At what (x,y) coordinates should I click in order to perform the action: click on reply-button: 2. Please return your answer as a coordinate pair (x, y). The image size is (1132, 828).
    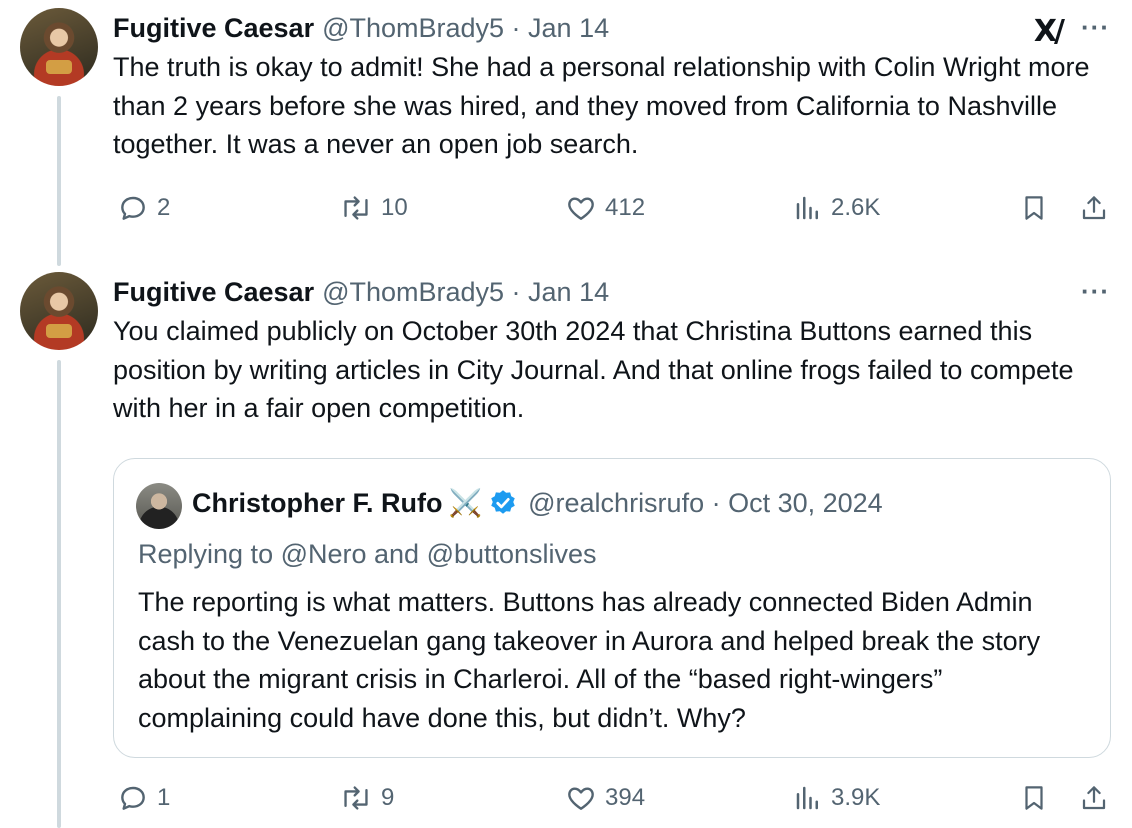
    Looking at the image, I should click on (143, 208).